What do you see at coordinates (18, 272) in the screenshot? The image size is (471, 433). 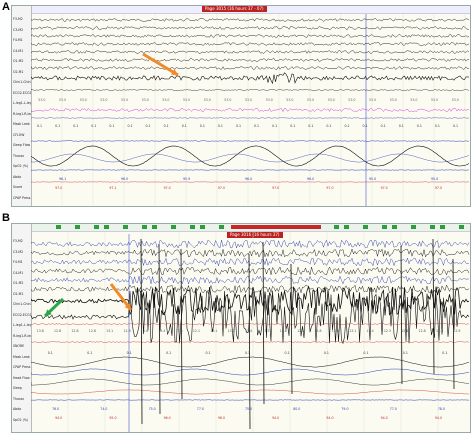 I see `channel-label: C4-M1` at bounding box center [18, 272].